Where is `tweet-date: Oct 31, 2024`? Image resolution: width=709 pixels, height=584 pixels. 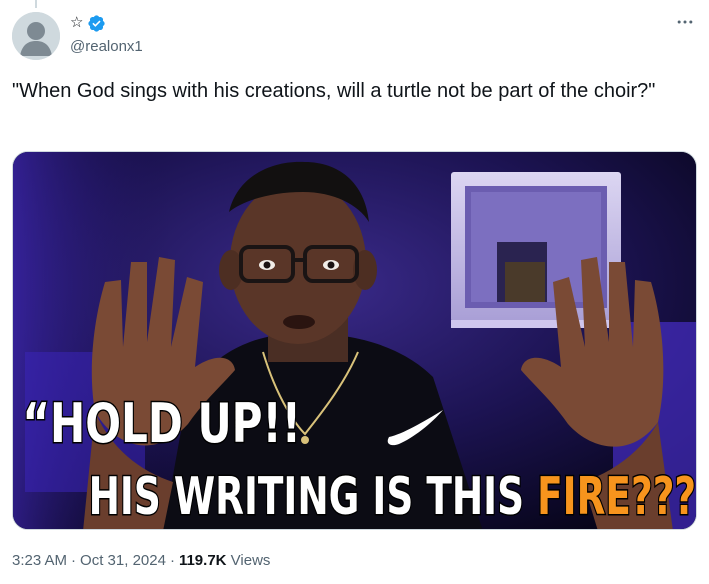 tweet-date: Oct 31, 2024 is located at coordinates (123, 560).